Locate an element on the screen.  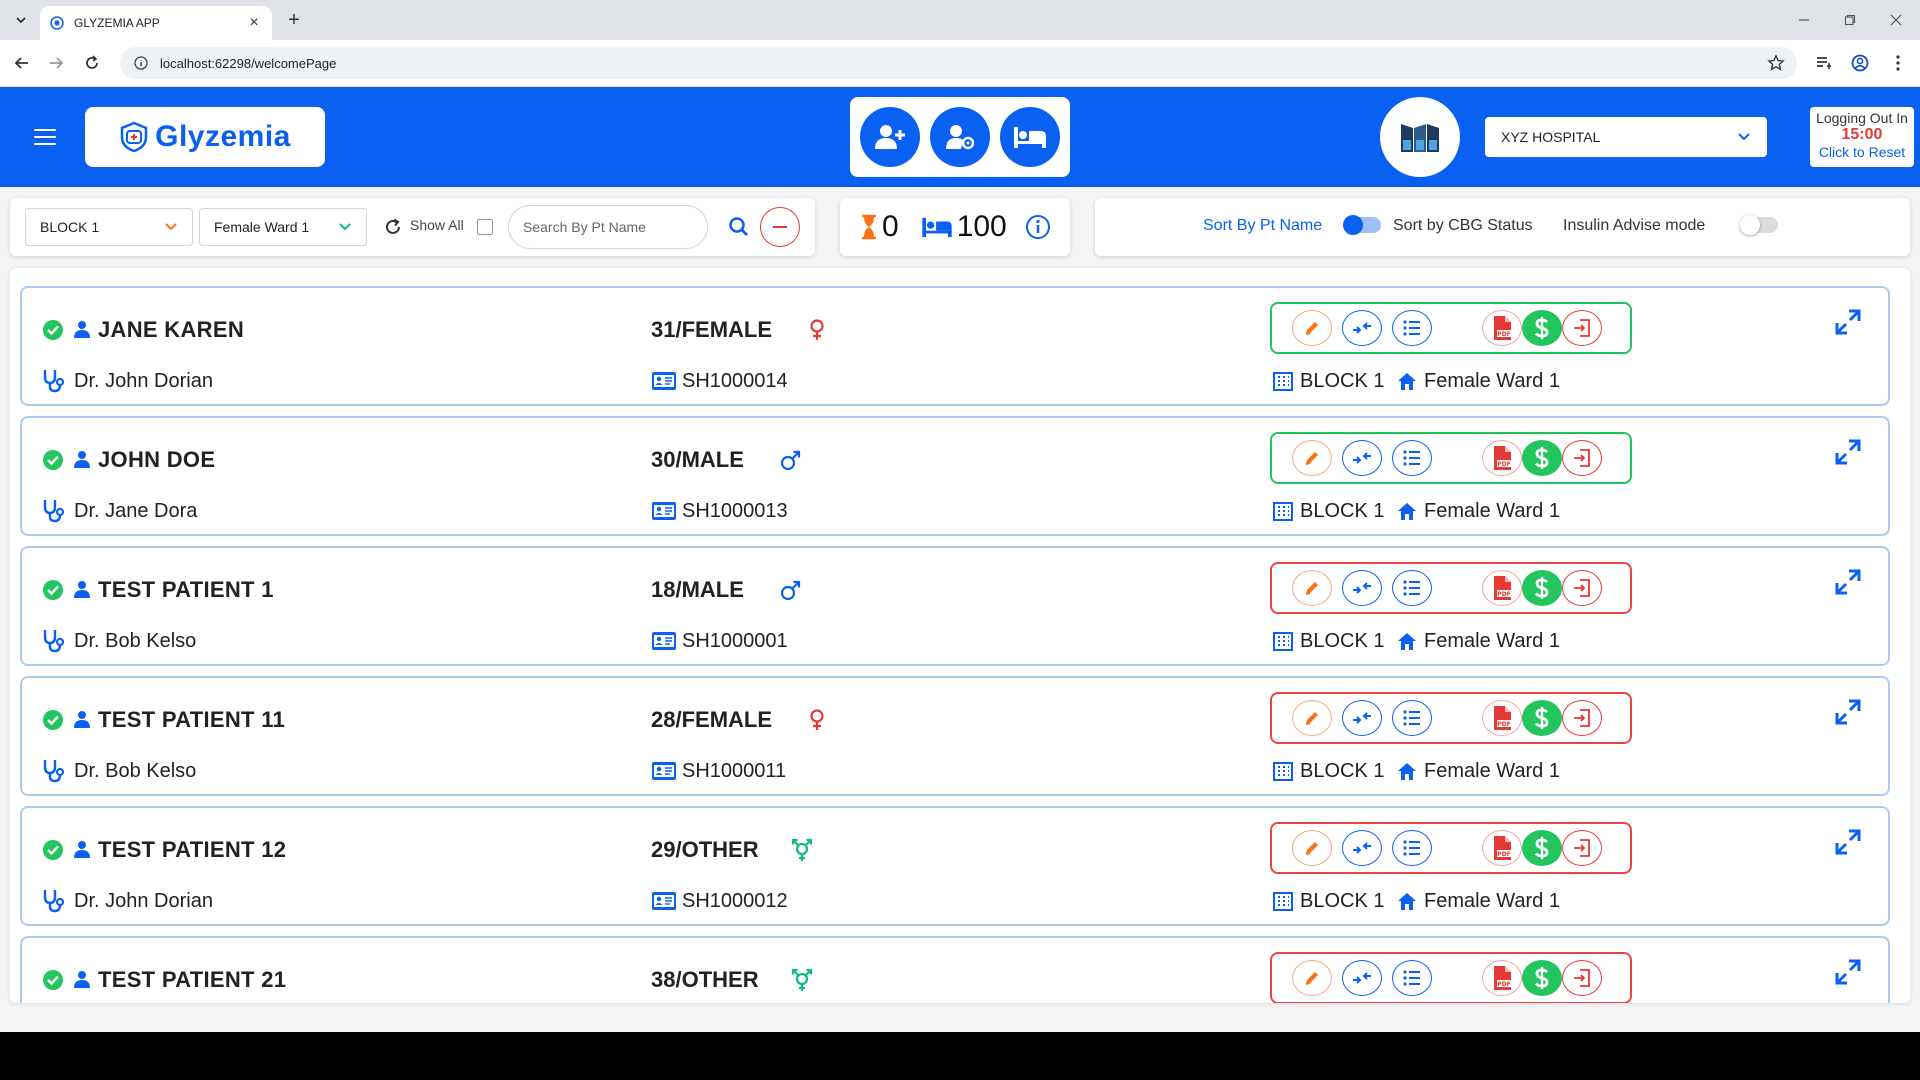
hamburger-menu-icon is located at coordinates (45, 137).